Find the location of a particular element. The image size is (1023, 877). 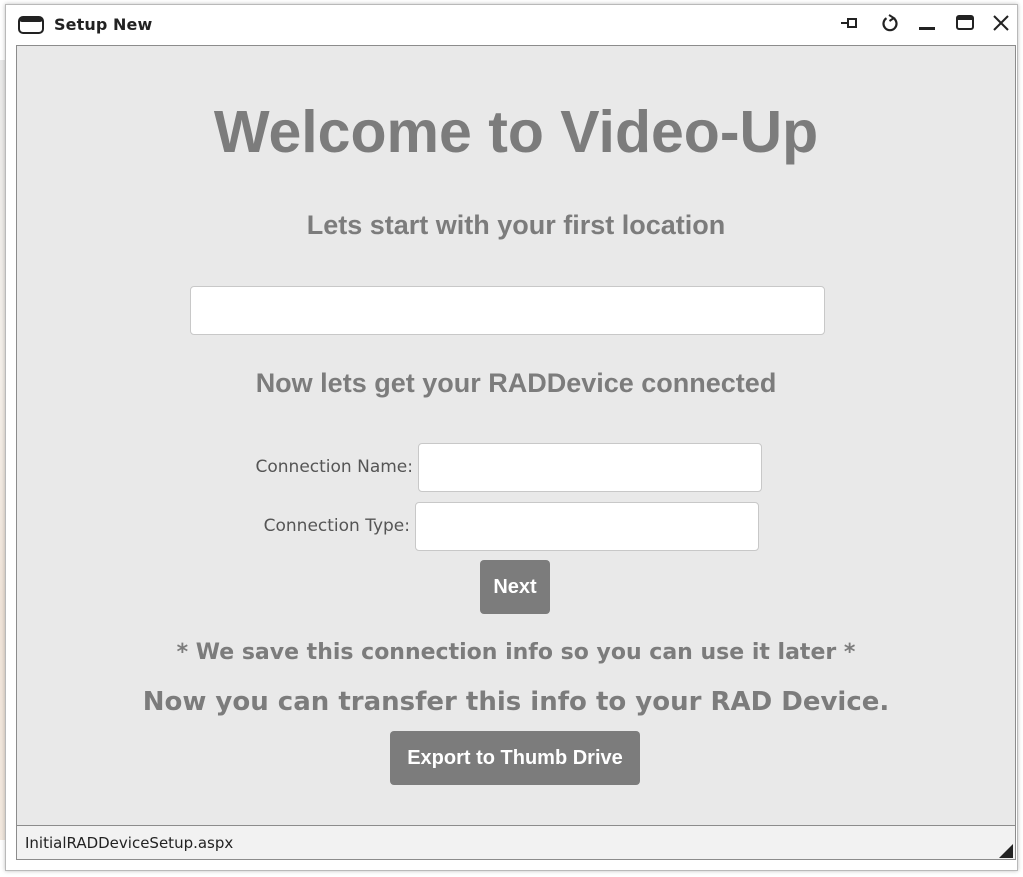

window-icon is located at coordinates (31, 25).